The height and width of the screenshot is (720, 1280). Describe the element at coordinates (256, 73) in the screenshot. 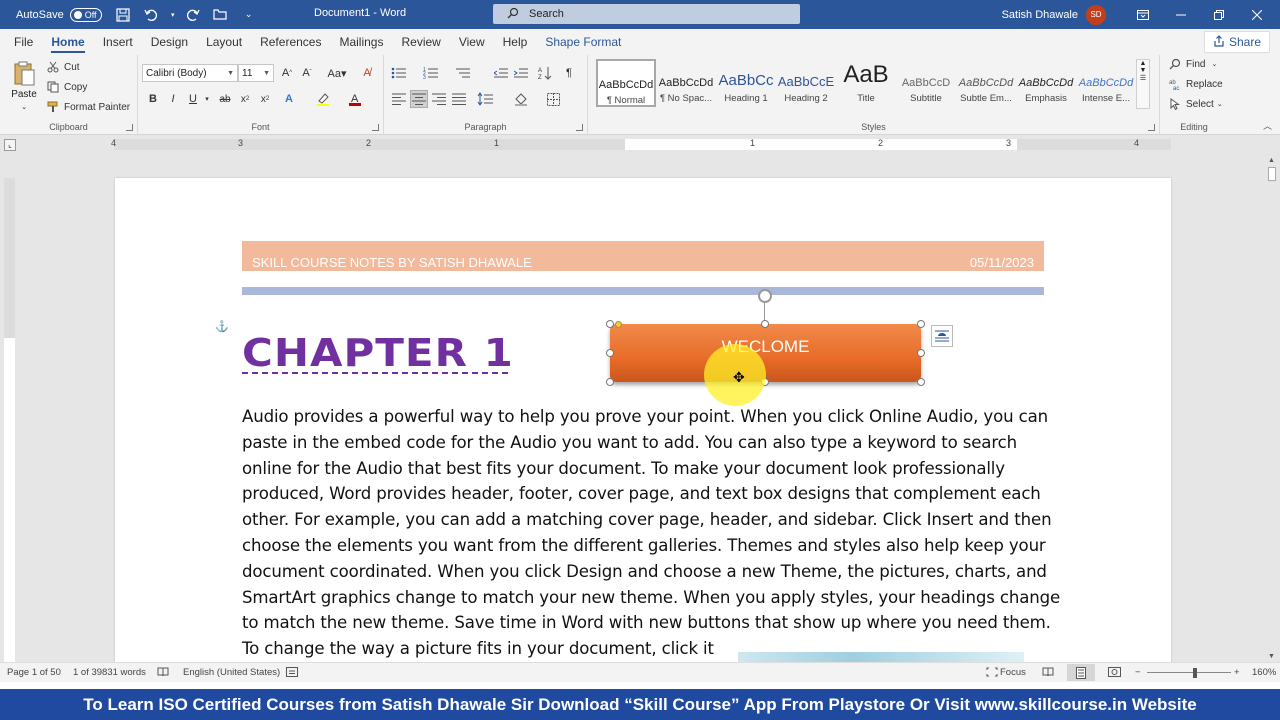

I see `font-size-dropdown: 11 ▼` at that location.